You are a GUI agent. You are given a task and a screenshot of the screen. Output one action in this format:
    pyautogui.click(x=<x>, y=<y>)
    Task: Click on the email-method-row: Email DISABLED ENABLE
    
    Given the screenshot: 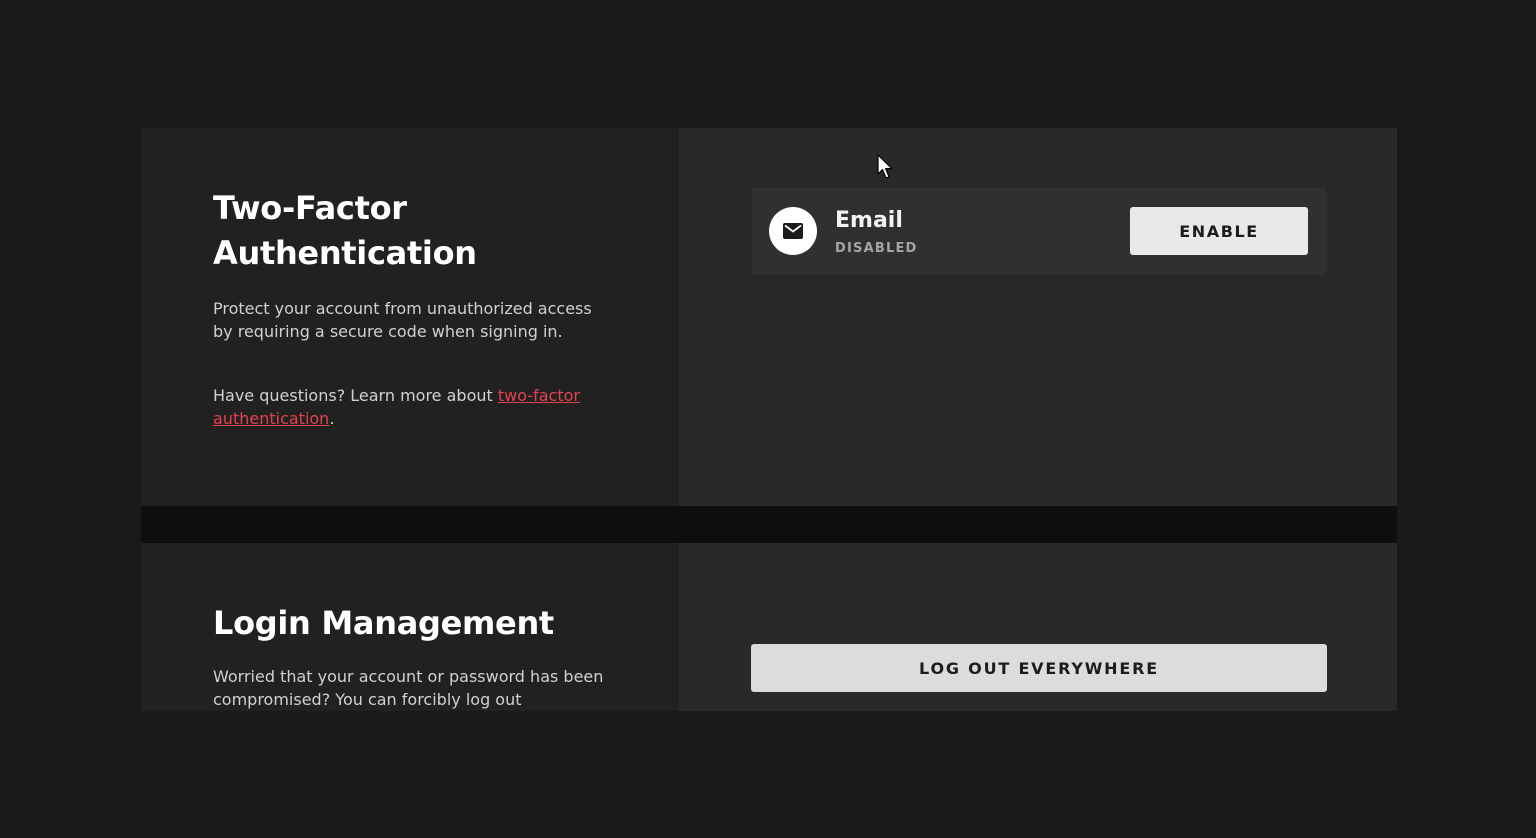 What is the action you would take?
    pyautogui.click(x=1039, y=231)
    